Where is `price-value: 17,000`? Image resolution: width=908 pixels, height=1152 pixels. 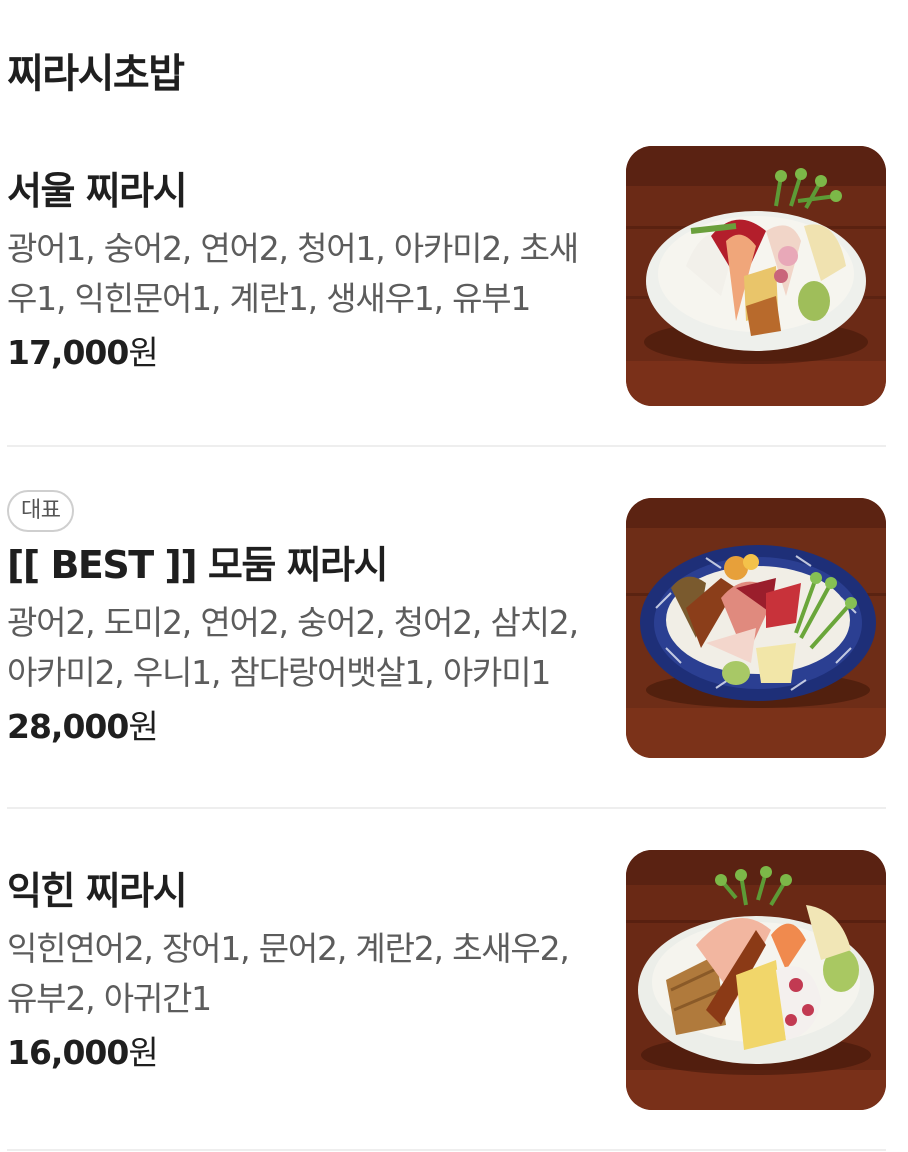 price-value: 17,000 is located at coordinates (68, 352).